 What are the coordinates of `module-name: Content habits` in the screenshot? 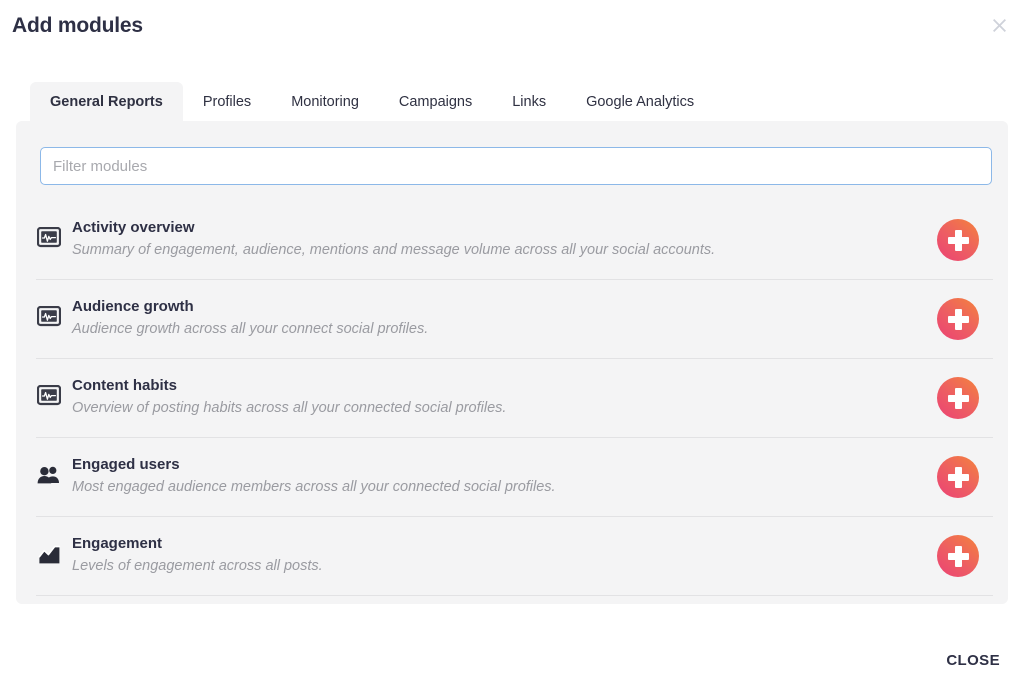 It's located at (124, 385).